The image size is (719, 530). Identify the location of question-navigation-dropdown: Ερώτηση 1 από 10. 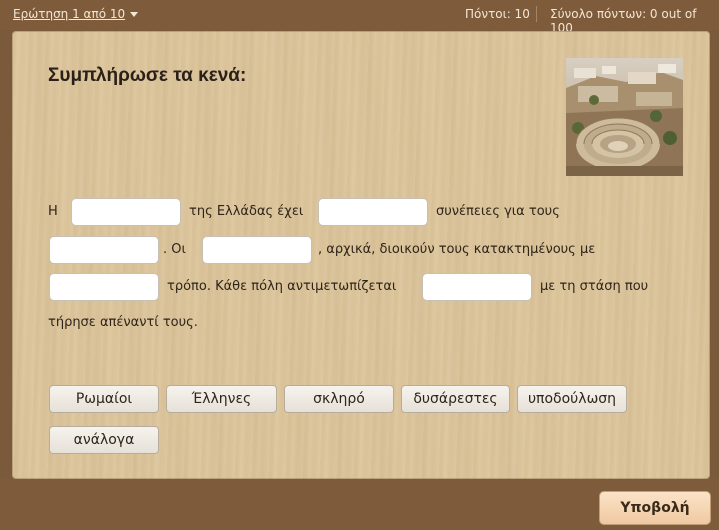
(76, 14).